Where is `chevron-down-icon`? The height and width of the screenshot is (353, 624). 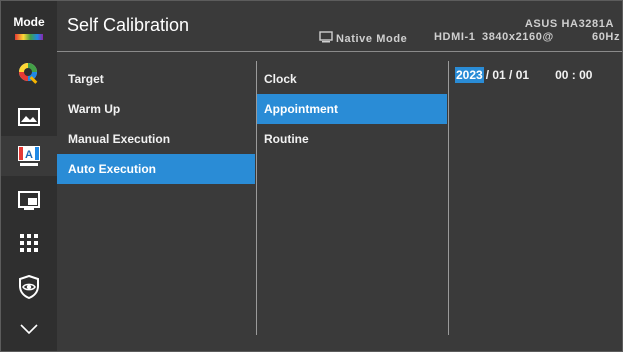
chevron-down-icon is located at coordinates (29, 329).